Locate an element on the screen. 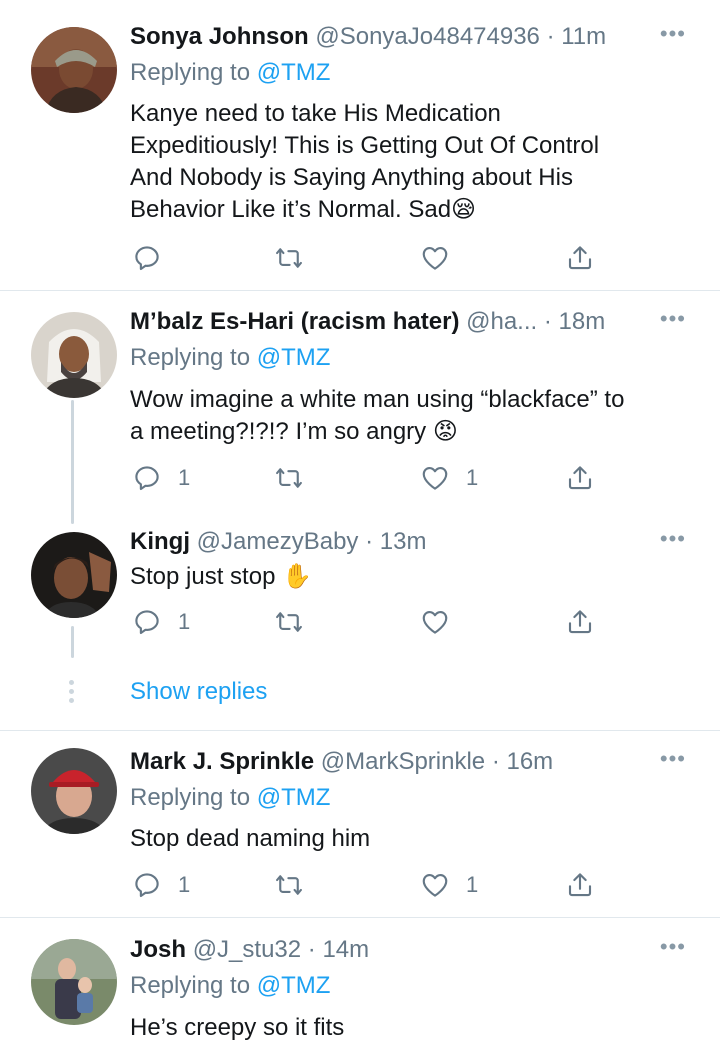 The width and height of the screenshot is (720, 1053). timestamp: · 14m is located at coordinates (338, 949).